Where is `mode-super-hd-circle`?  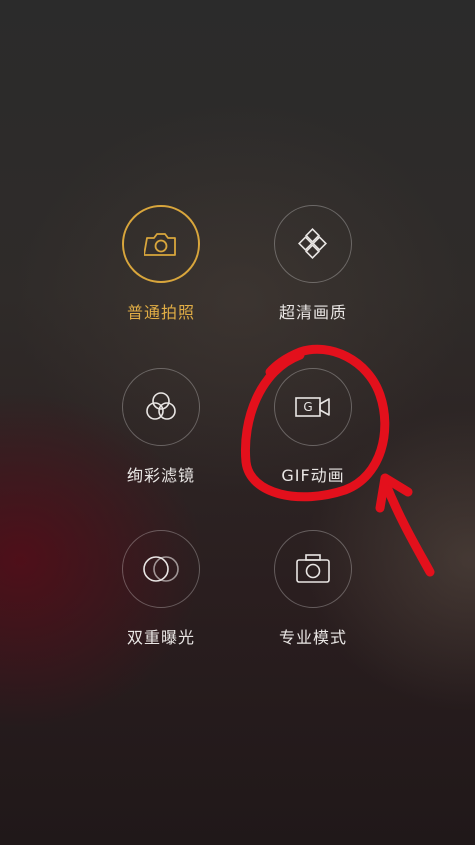
mode-super-hd-circle is located at coordinates (313, 244).